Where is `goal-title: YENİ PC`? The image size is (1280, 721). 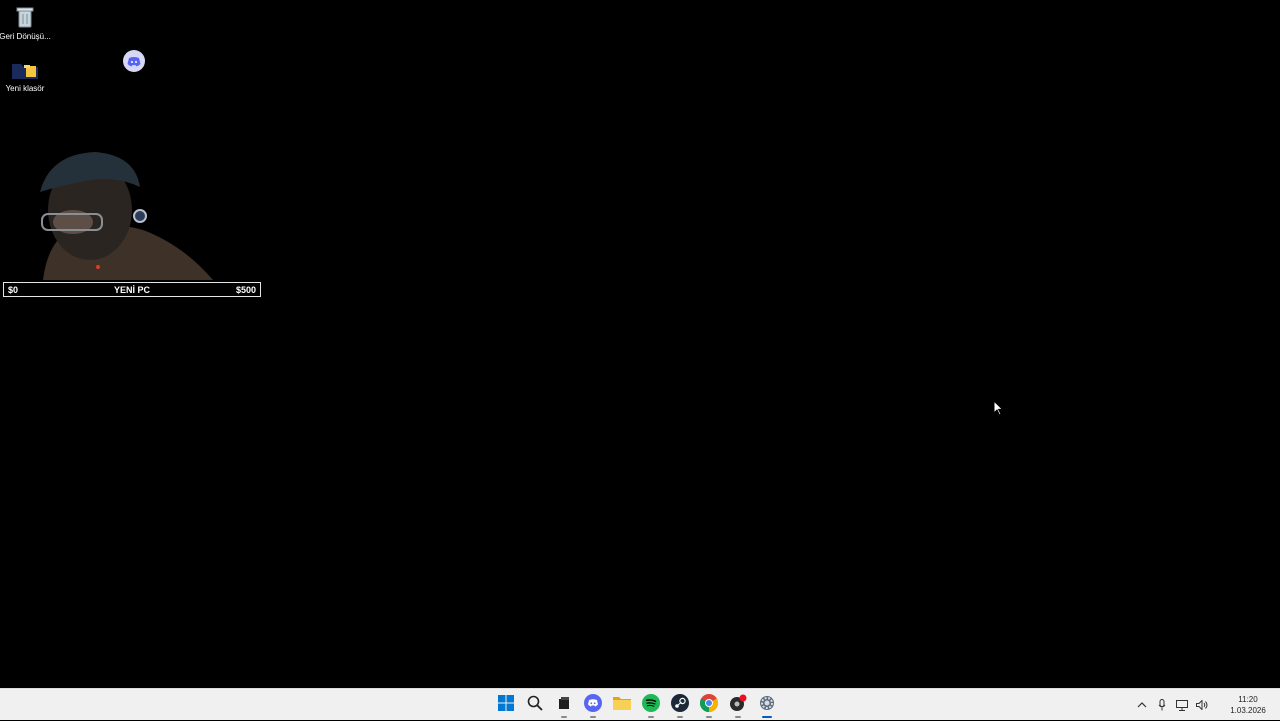 goal-title: YENİ PC is located at coordinates (131, 289).